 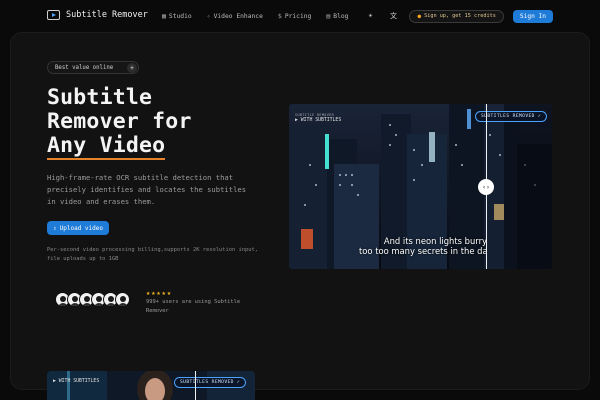 I want to click on nav-link-video-enhance: ✧ Video Enhance, so click(x=235, y=16).